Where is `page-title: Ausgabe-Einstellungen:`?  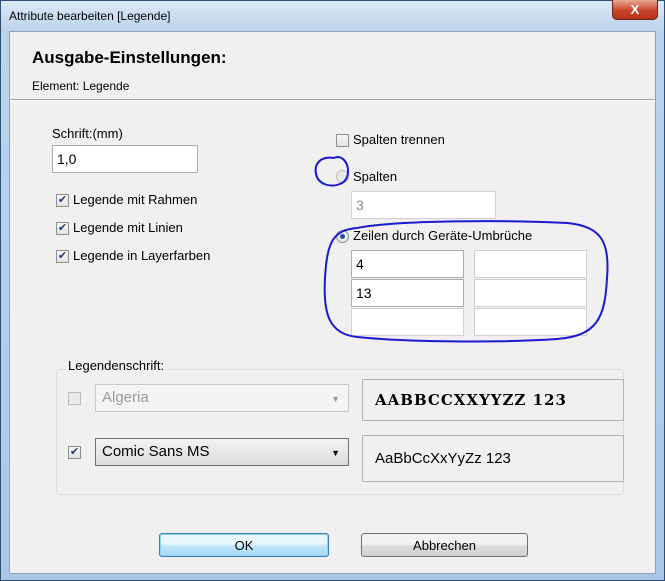
page-title: Ausgabe-Einstellungen: is located at coordinates (129, 57).